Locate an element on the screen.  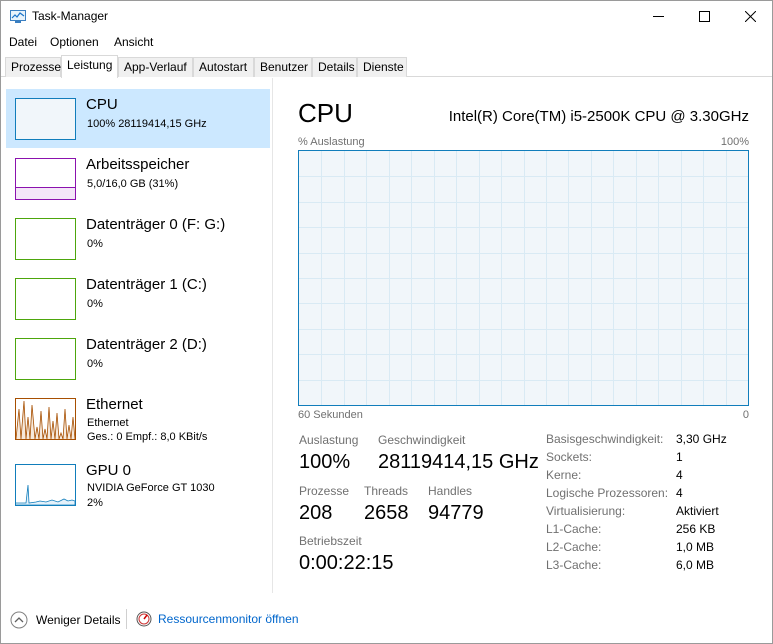
cpu-model-name: Intel(R) Core(TM) i5-2500K CPU @ 3.30GHz is located at coordinates (598, 116).